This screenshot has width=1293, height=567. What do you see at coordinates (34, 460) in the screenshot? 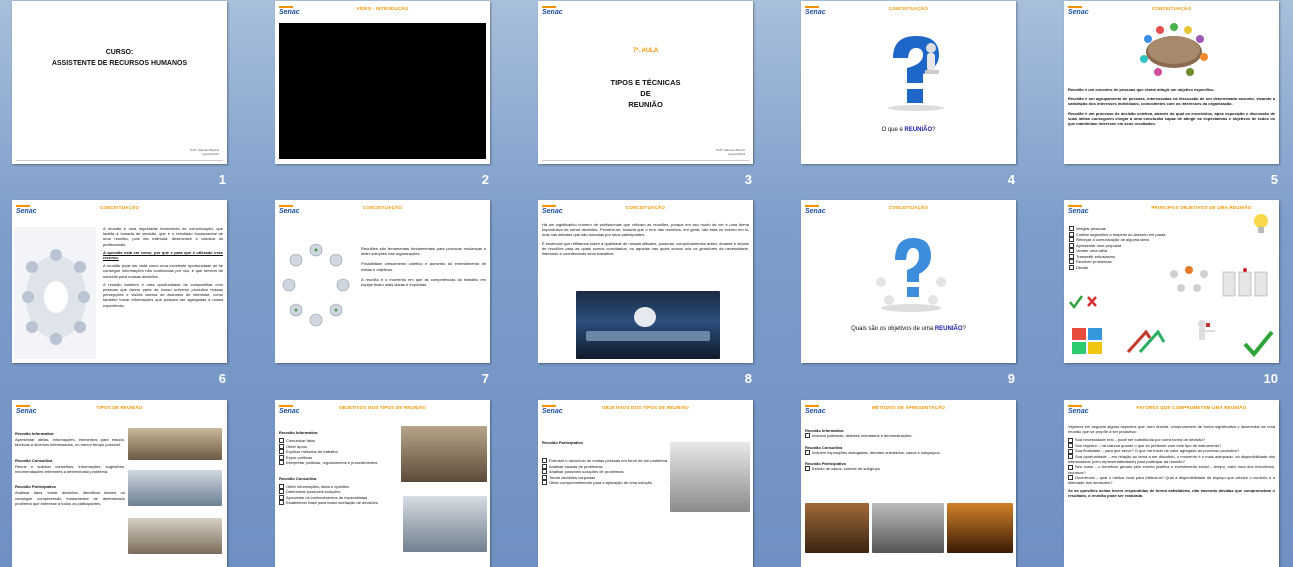
I see `meeting-type-consultiva: Reunião Consultiva` at bounding box center [34, 460].